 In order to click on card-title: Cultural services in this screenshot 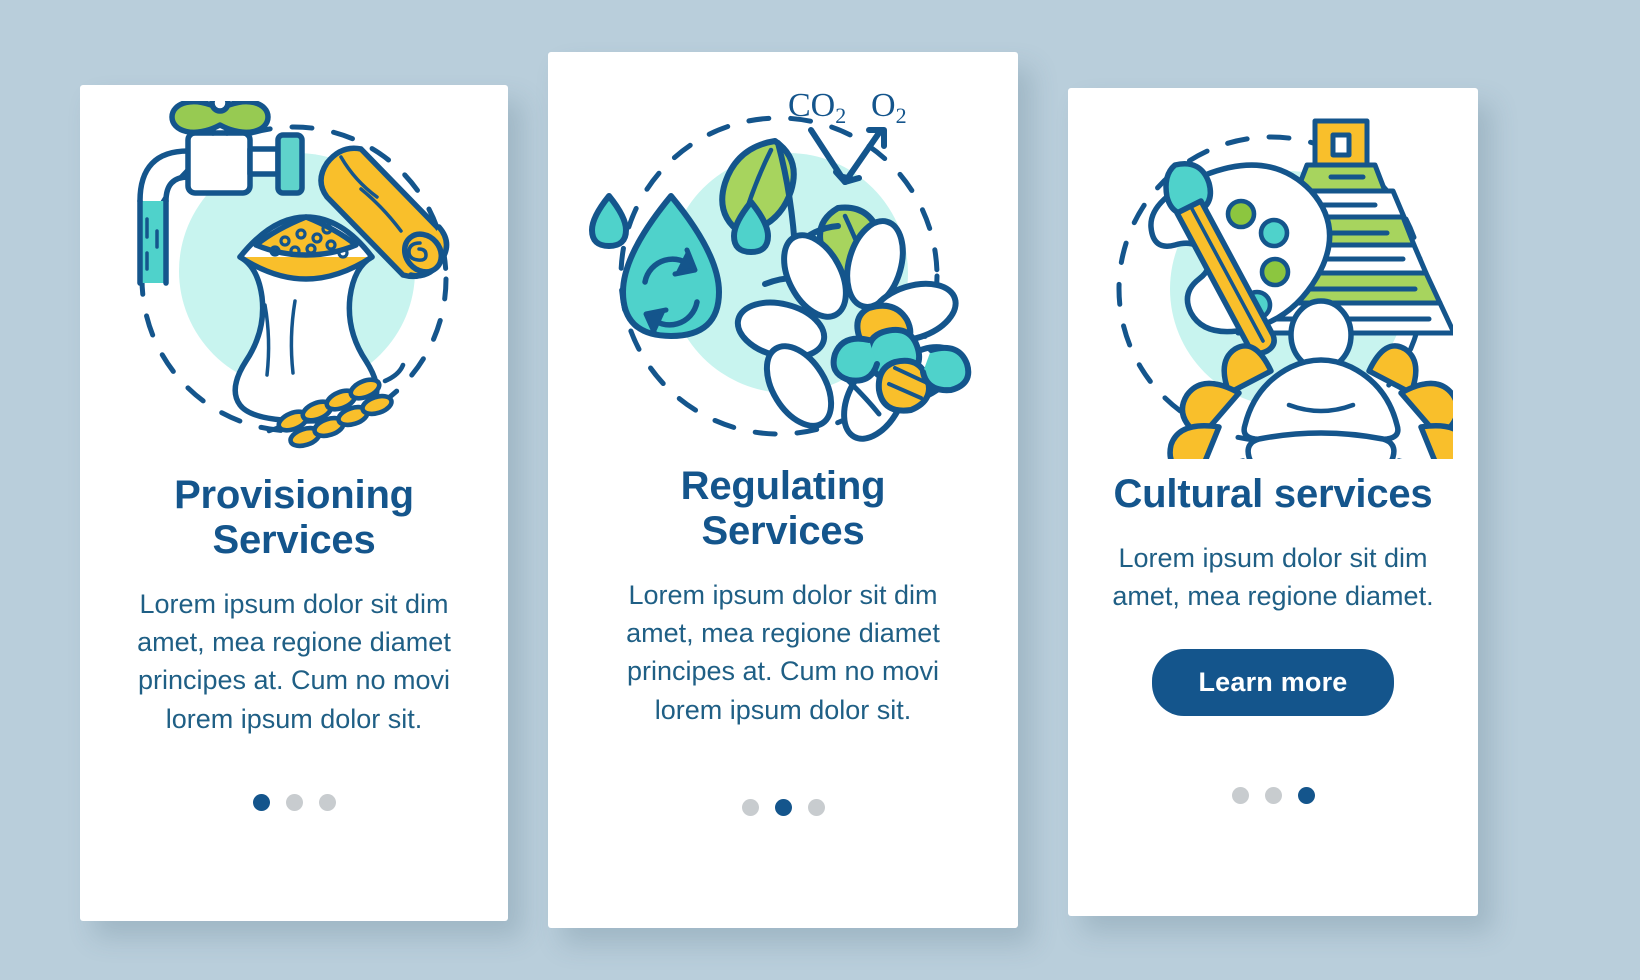, I will do `click(1273, 494)`.